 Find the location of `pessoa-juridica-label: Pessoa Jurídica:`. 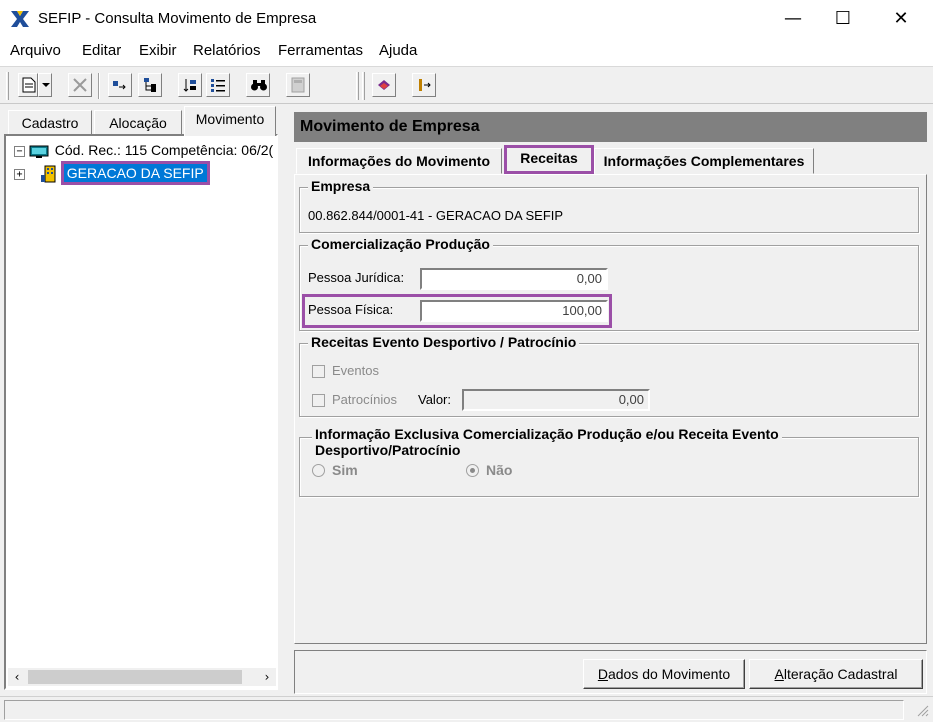

pessoa-juridica-label: Pessoa Jurídica: is located at coordinates (356, 277).